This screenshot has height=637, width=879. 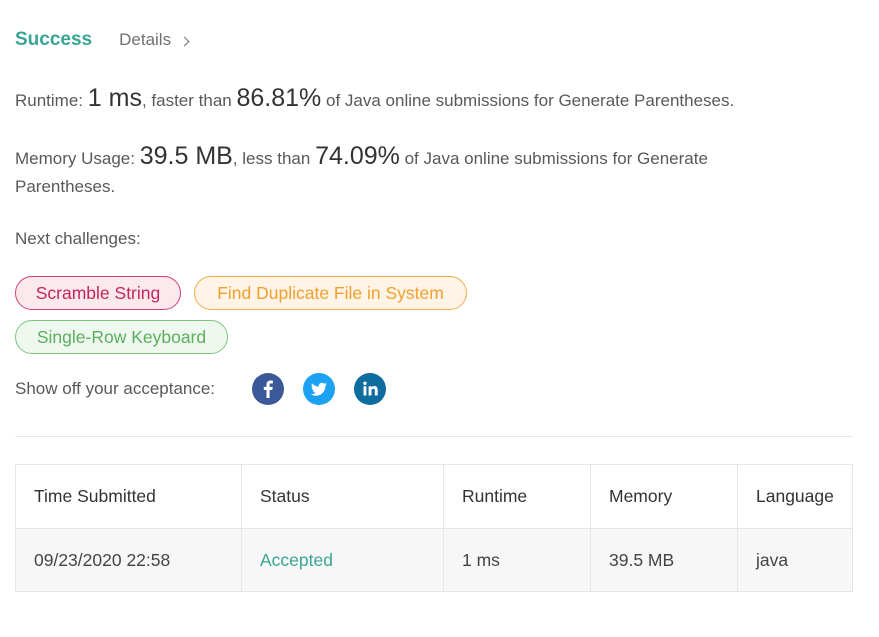 I want to click on cell-memory: 39.5 MB, so click(x=664, y=560).